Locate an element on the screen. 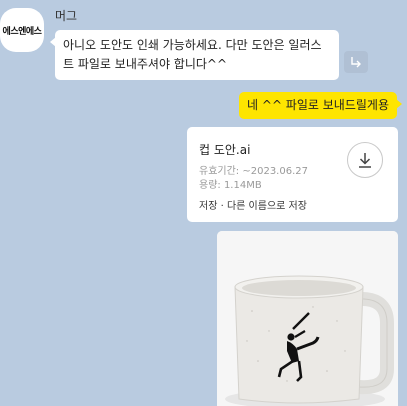 This screenshot has width=407, height=406. save-as-link: 다른 이름으로 저장 is located at coordinates (267, 206).